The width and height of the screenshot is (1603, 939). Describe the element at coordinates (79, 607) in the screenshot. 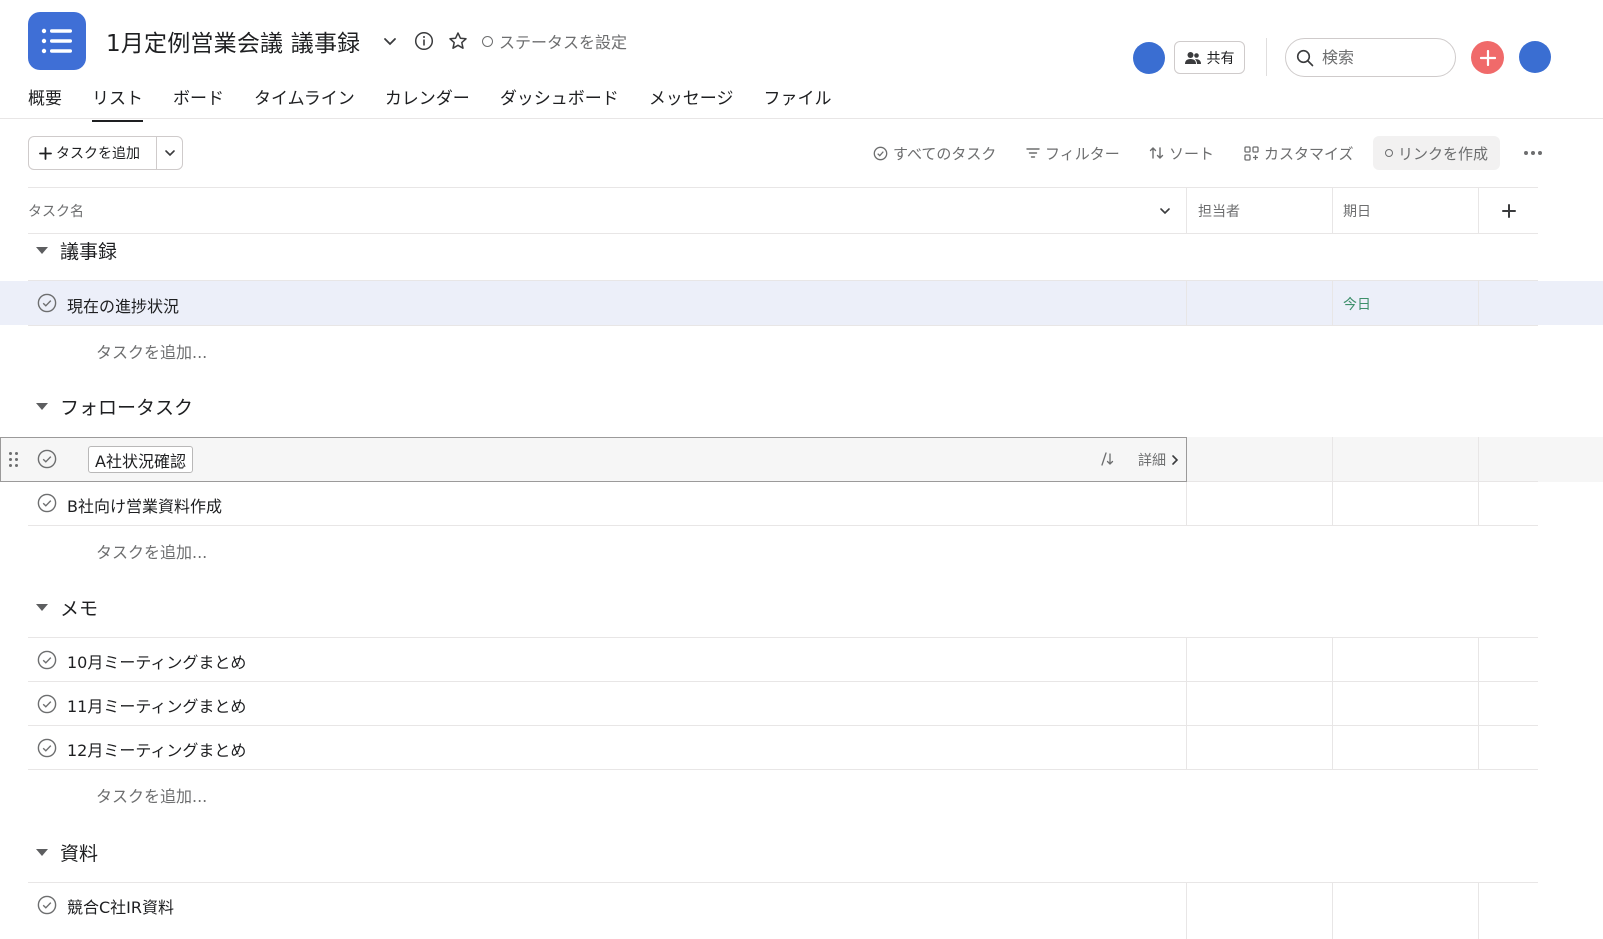

I see `section-title: メモ` at that location.